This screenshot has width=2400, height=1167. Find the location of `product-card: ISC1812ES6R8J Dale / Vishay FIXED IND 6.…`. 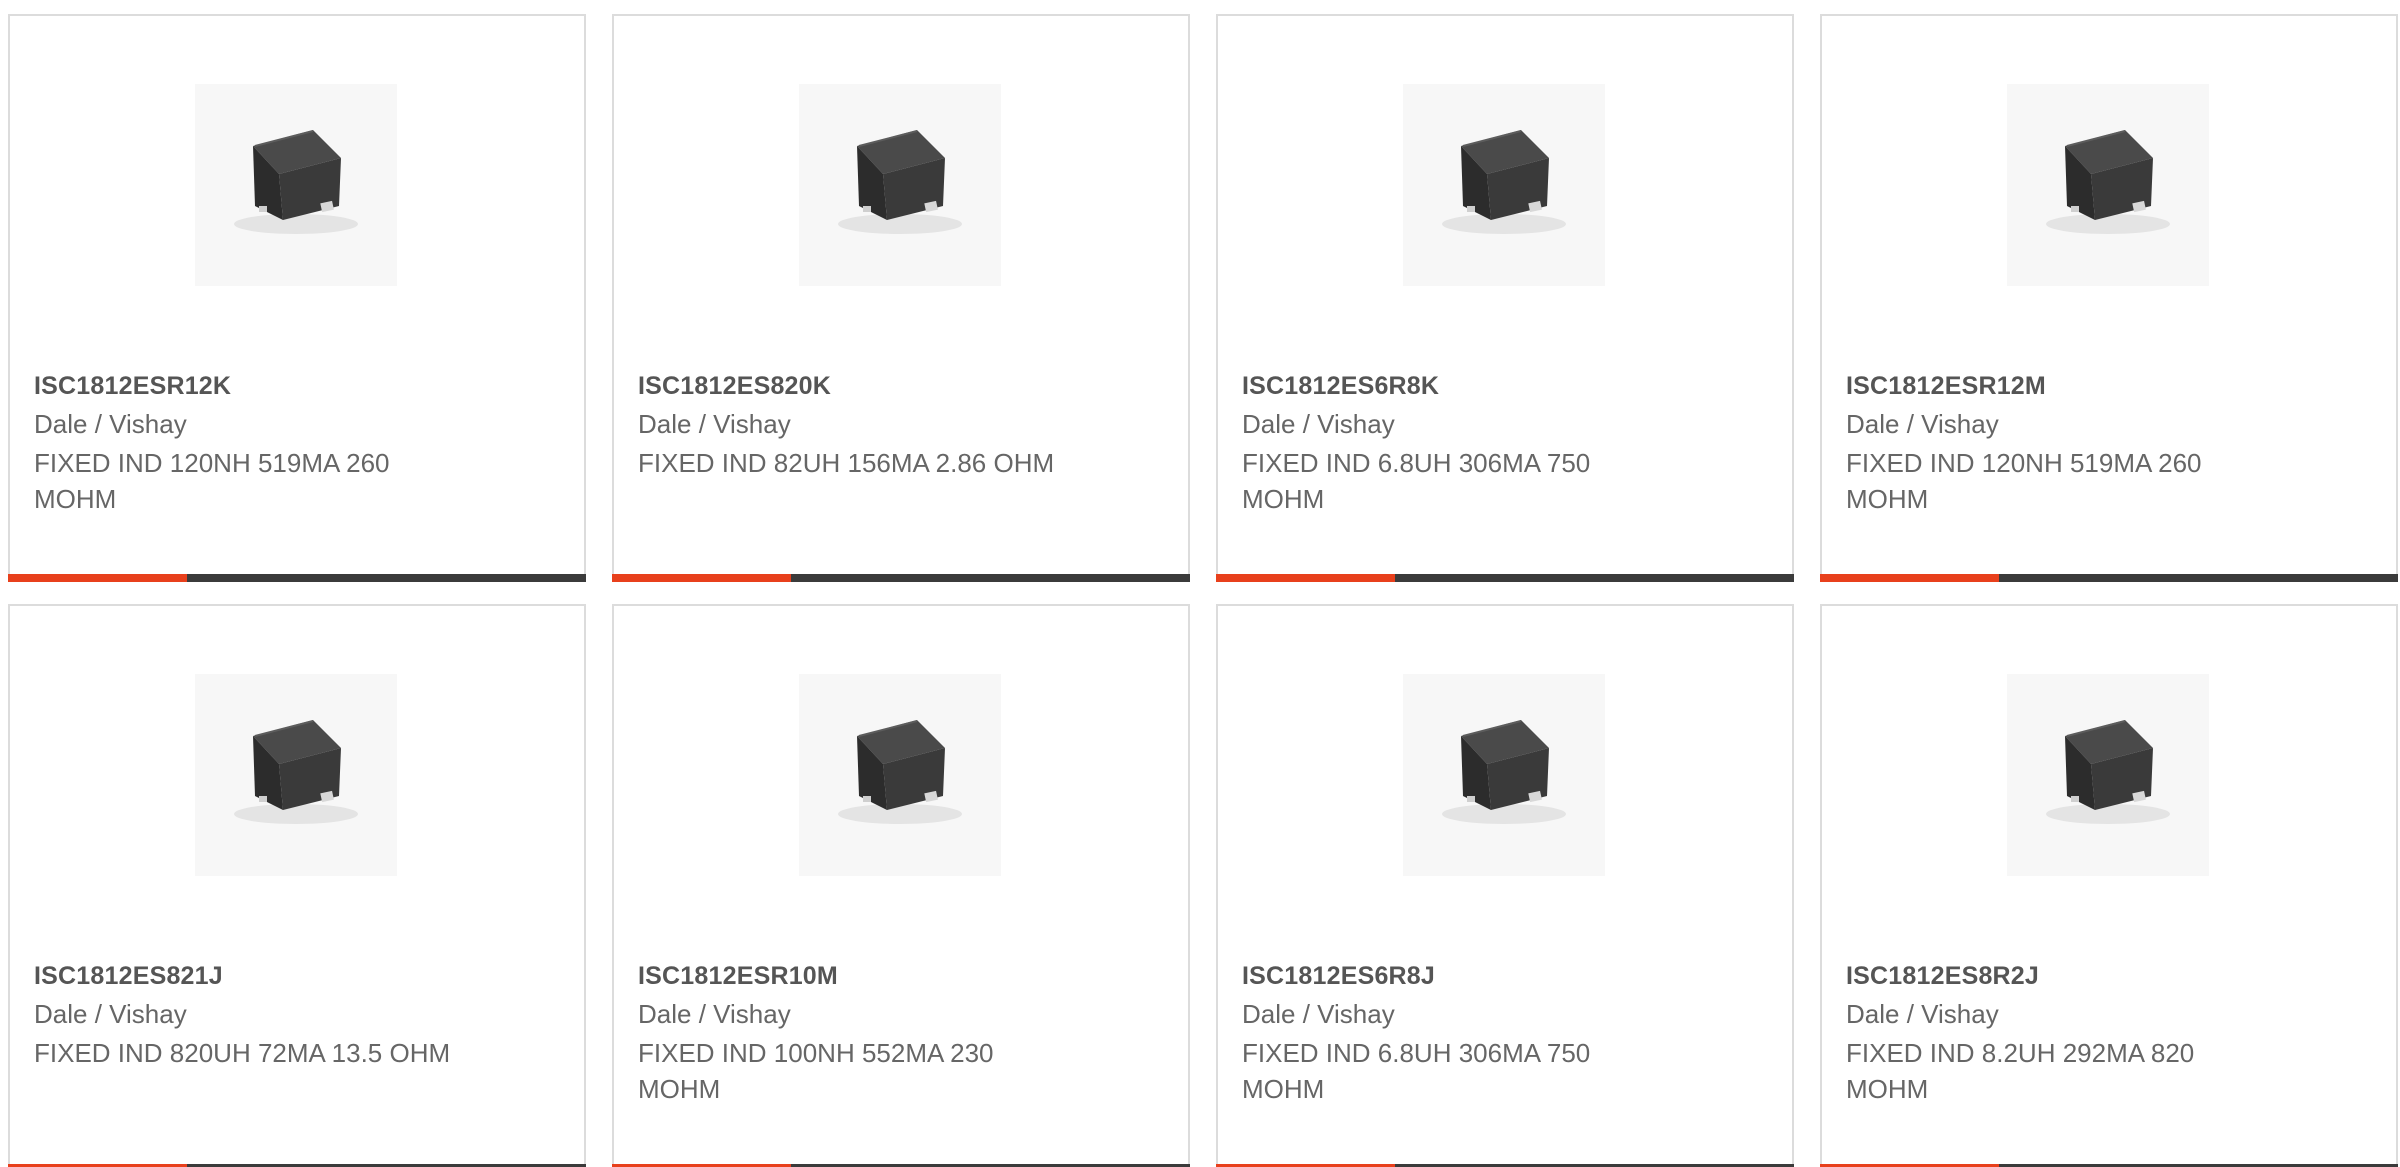

product-card: ISC1812ES6R8J Dale / Vishay FIXED IND 6.… is located at coordinates (1505, 885).